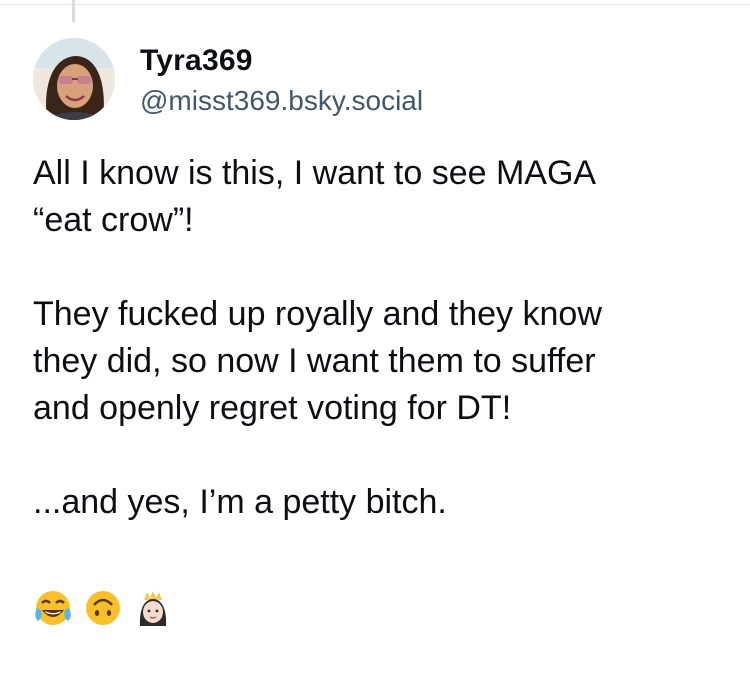 The width and height of the screenshot is (750, 683). Describe the element at coordinates (196, 61) in the screenshot. I see `author-display-name: Tyra369` at that location.